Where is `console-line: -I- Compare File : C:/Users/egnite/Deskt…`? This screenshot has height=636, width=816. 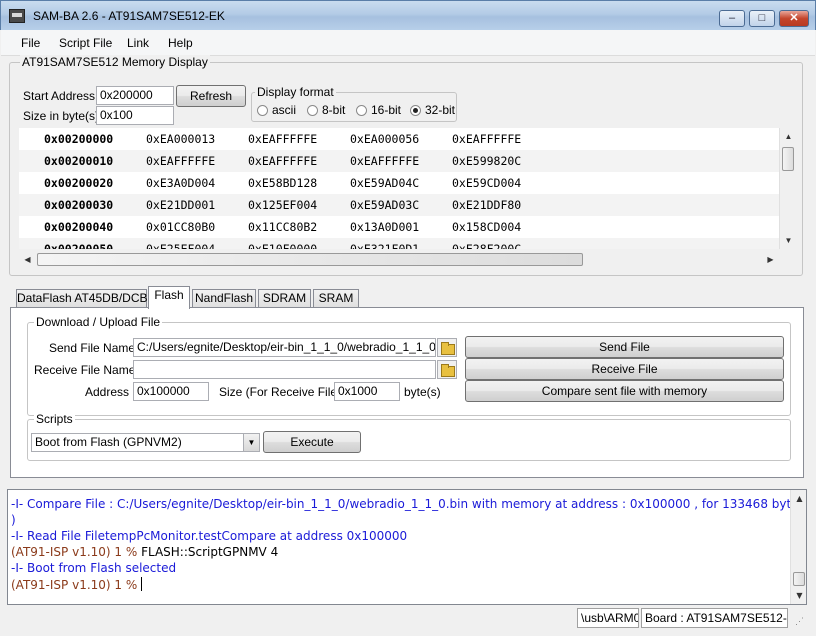
console-line: -I- Compare File : C:/Users/egnite/Deskt… is located at coordinates (409, 504).